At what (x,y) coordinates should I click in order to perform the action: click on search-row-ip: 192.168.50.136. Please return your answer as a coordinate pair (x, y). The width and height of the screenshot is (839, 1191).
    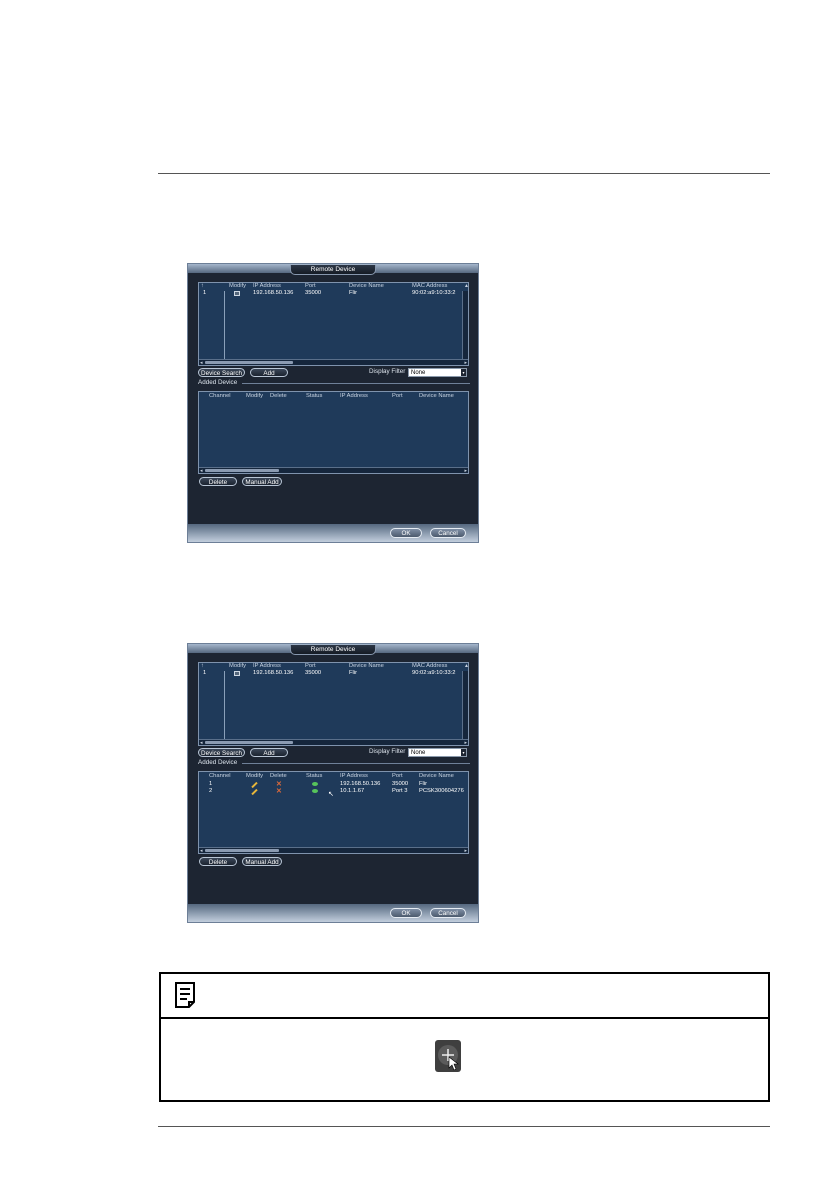
    Looking at the image, I should click on (273, 673).